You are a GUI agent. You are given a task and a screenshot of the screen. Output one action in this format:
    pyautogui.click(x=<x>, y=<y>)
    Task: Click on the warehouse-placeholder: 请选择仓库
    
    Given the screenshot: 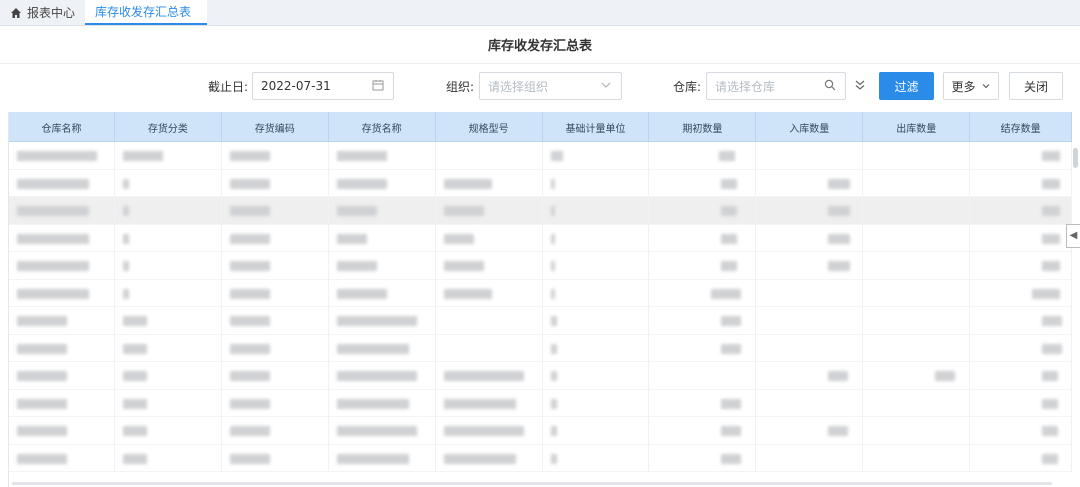 What is the action you would take?
    pyautogui.click(x=745, y=86)
    